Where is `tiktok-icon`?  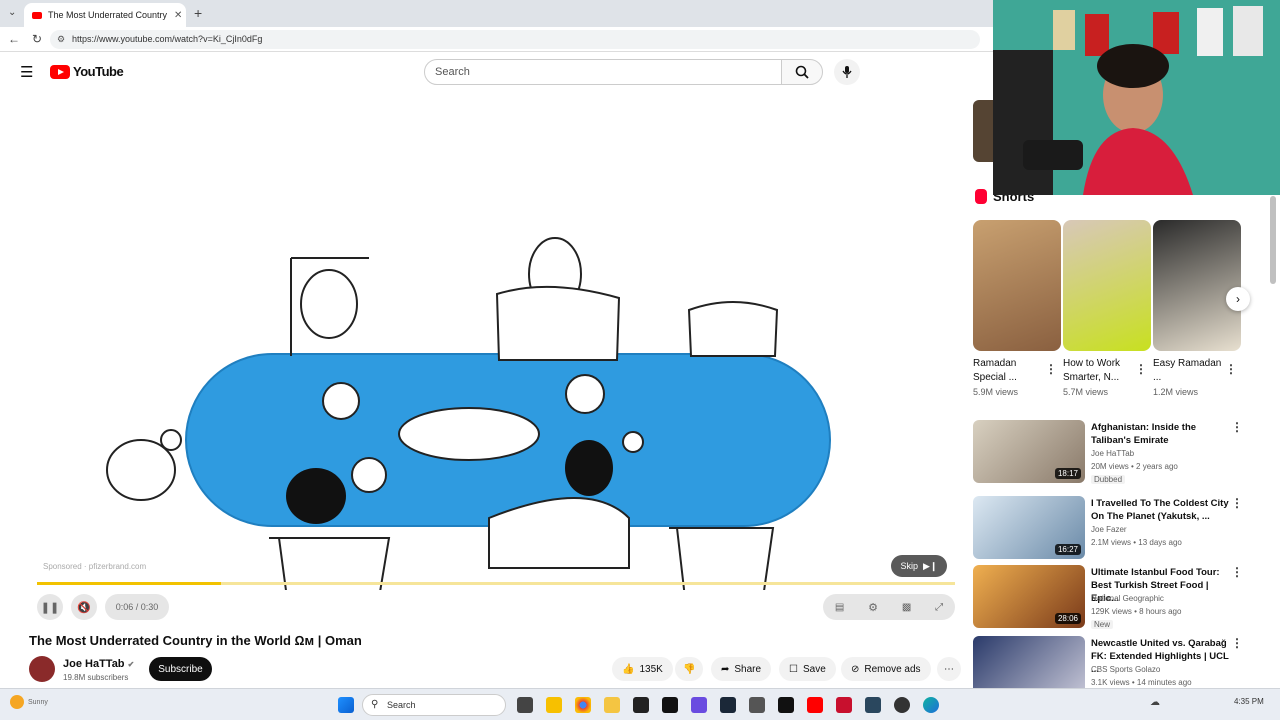
tiktok-icon is located at coordinates (670, 705).